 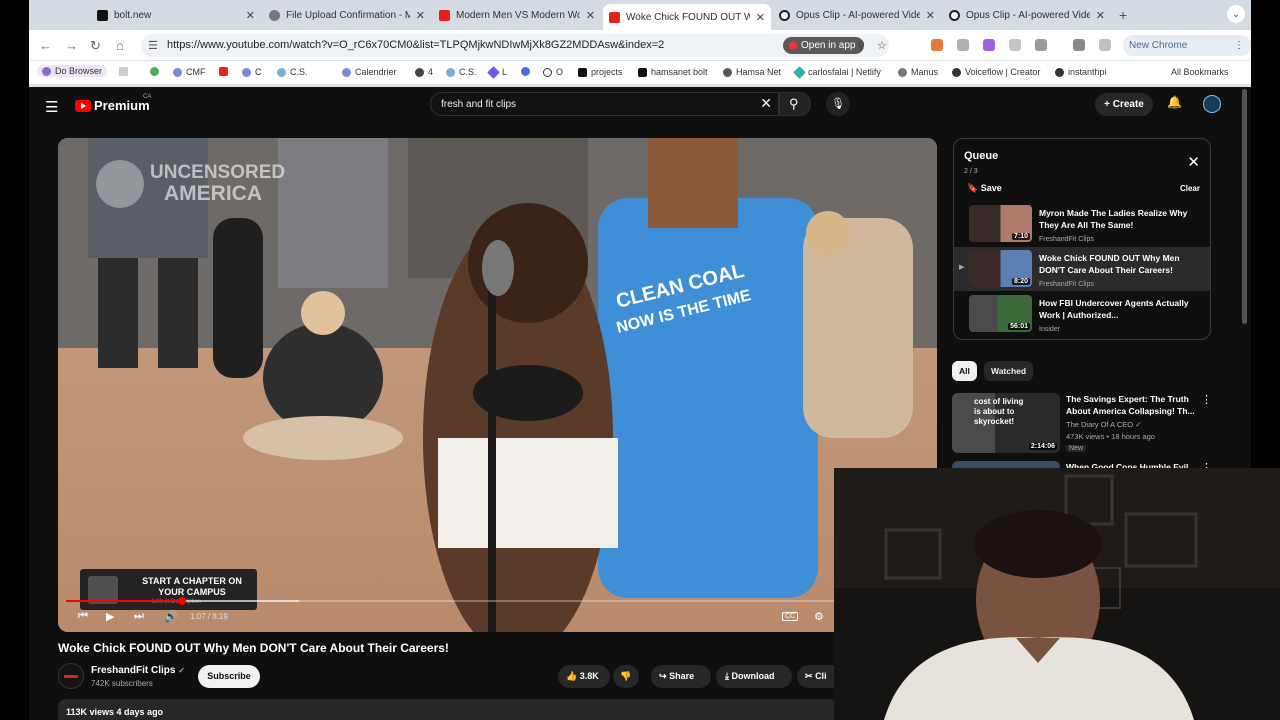 I want to click on clear-search-icon: ✕, so click(x=766, y=103).